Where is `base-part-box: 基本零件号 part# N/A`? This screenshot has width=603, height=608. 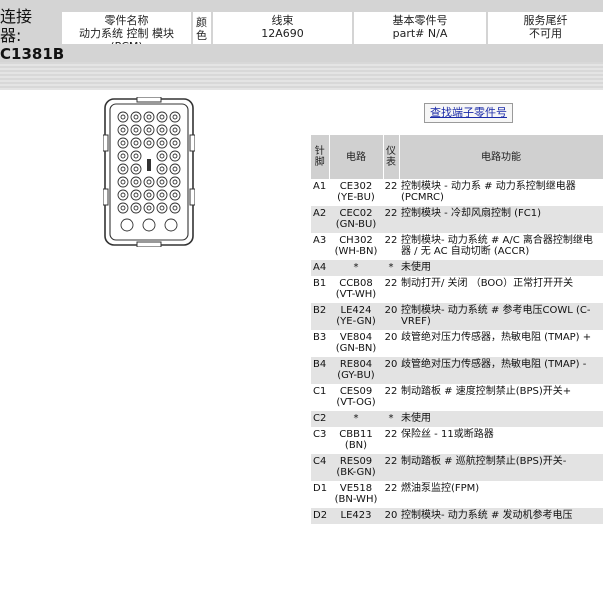 base-part-box: 基本零件号 part# N/A is located at coordinates (420, 28).